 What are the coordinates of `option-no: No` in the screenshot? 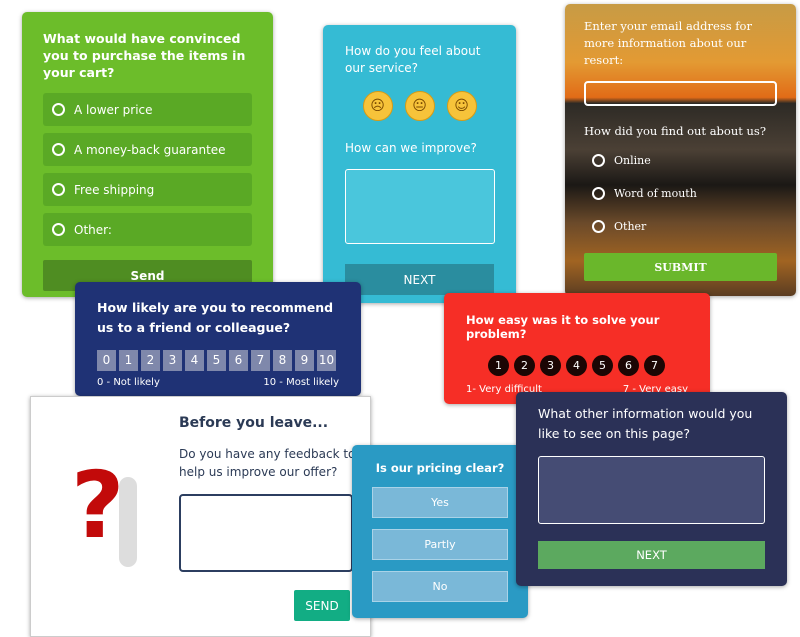 It's located at (440, 586).